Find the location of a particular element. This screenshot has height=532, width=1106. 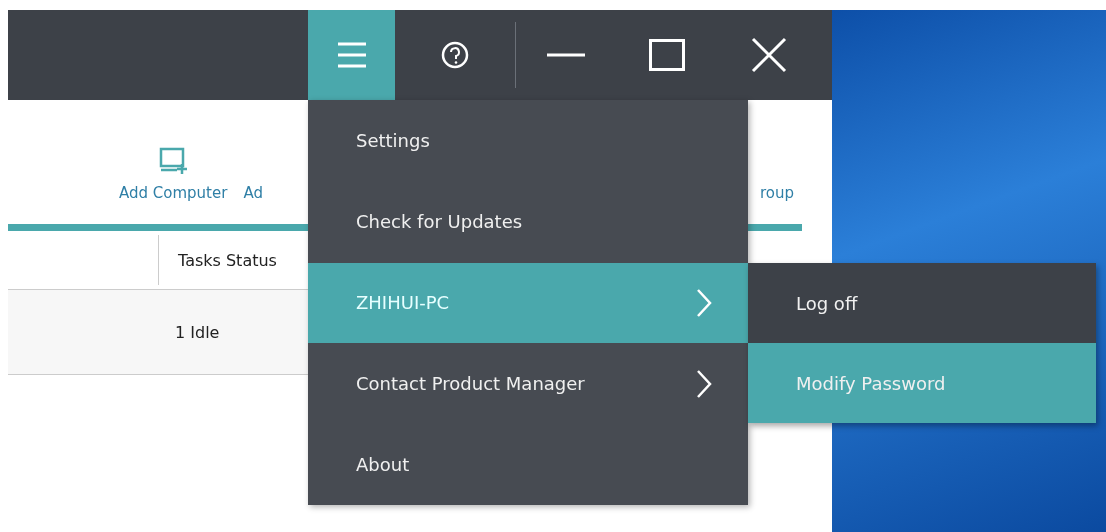

maximize-icon is located at coordinates (667, 55).